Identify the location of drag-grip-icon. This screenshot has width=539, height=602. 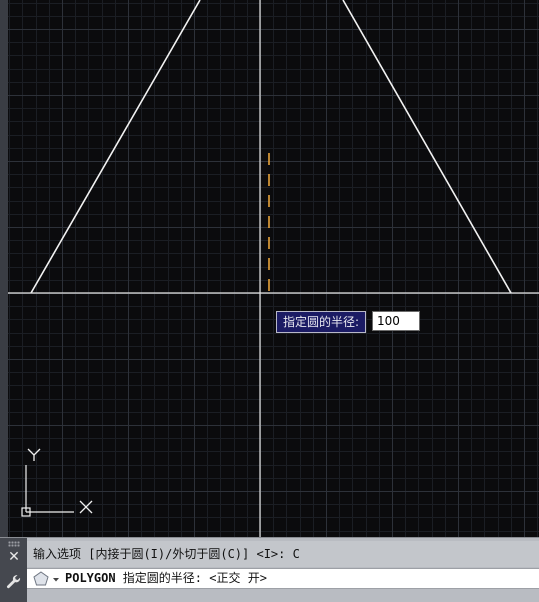
(14, 544).